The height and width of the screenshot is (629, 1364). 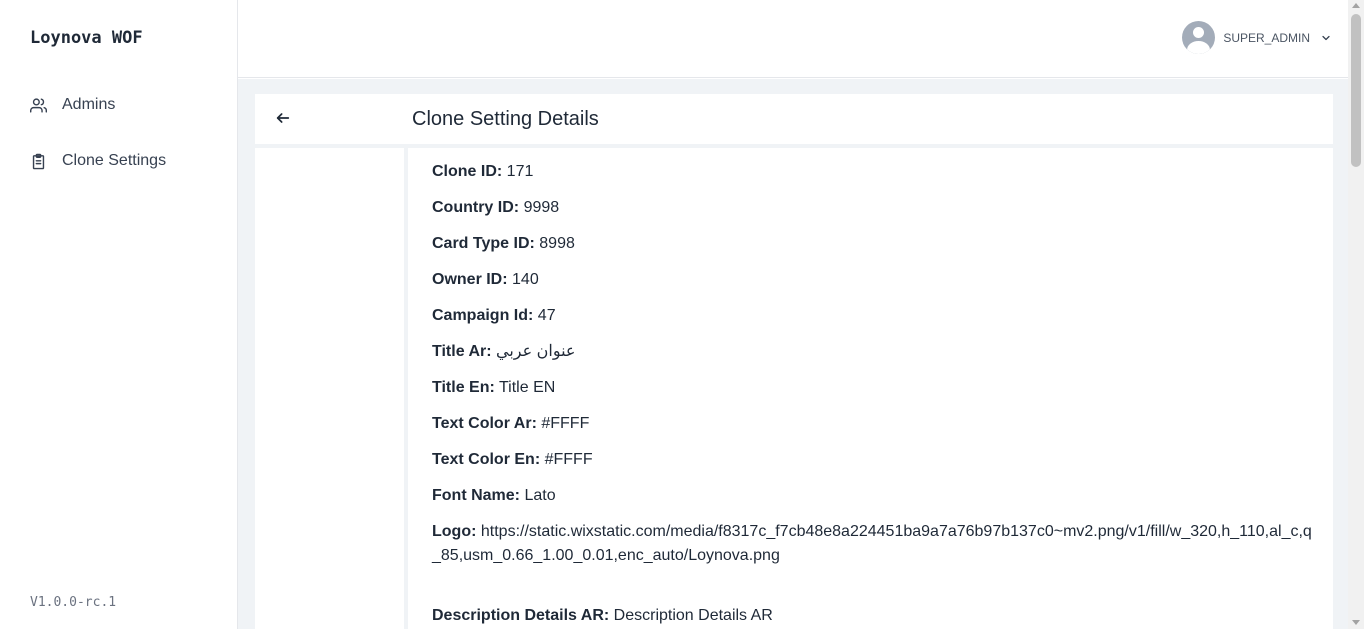 What do you see at coordinates (283, 118) in the screenshot?
I see `back-arrow-icon` at bounding box center [283, 118].